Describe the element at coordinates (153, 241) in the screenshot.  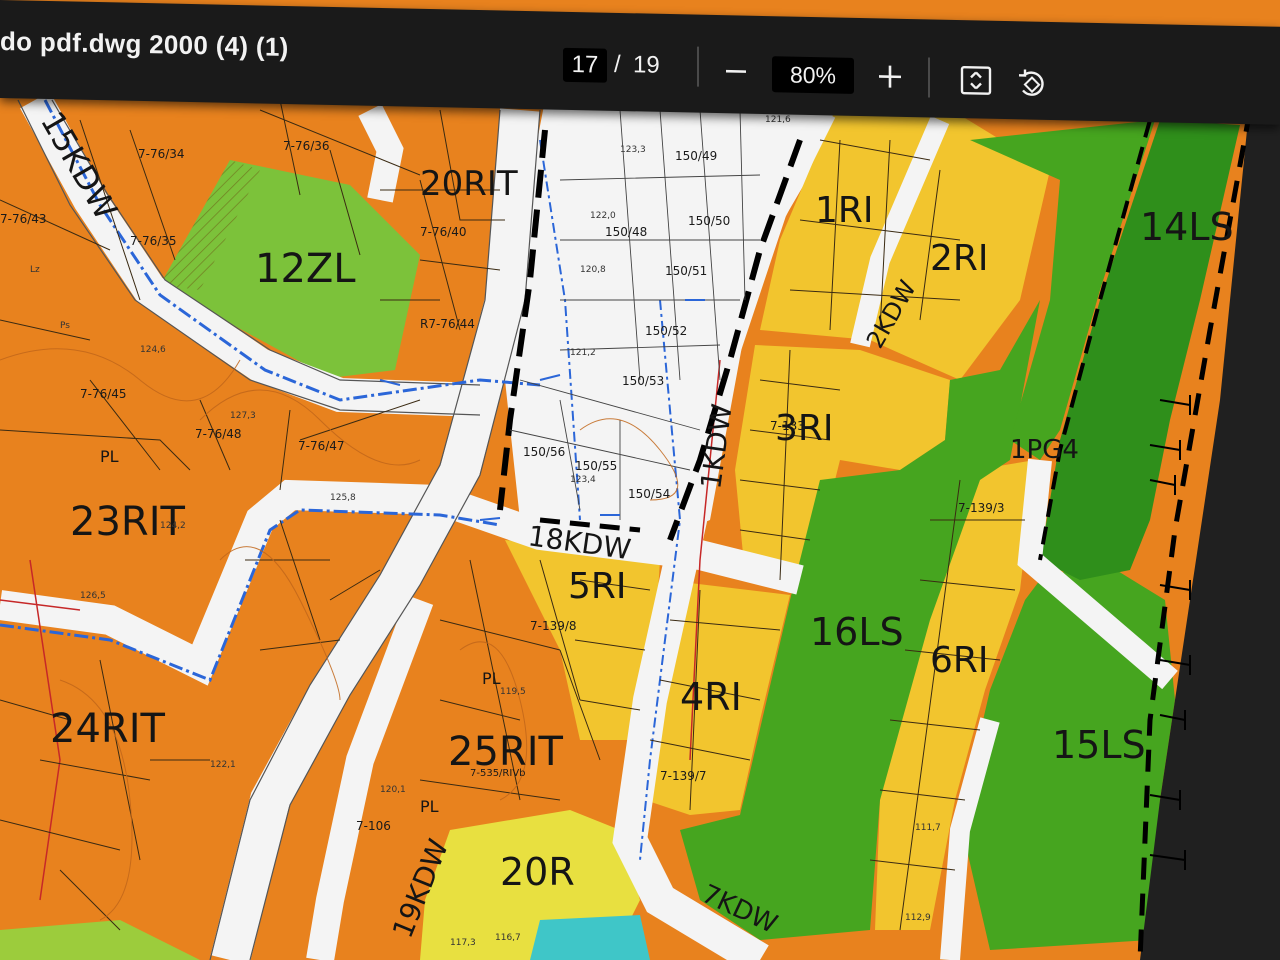
I see `parcel-label: 7-76/35` at that location.